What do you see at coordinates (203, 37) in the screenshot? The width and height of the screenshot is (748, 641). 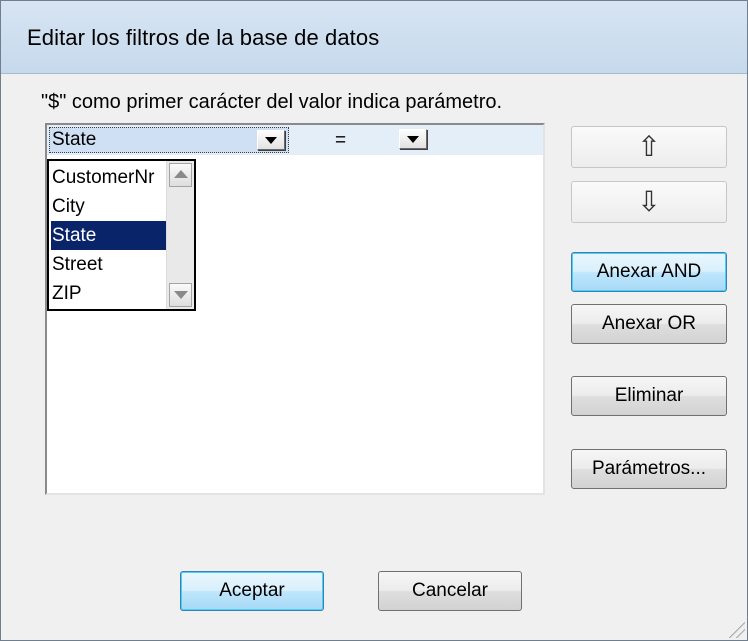 I see `dialog-title: Editar los filtros de la base de datos` at bounding box center [203, 37].